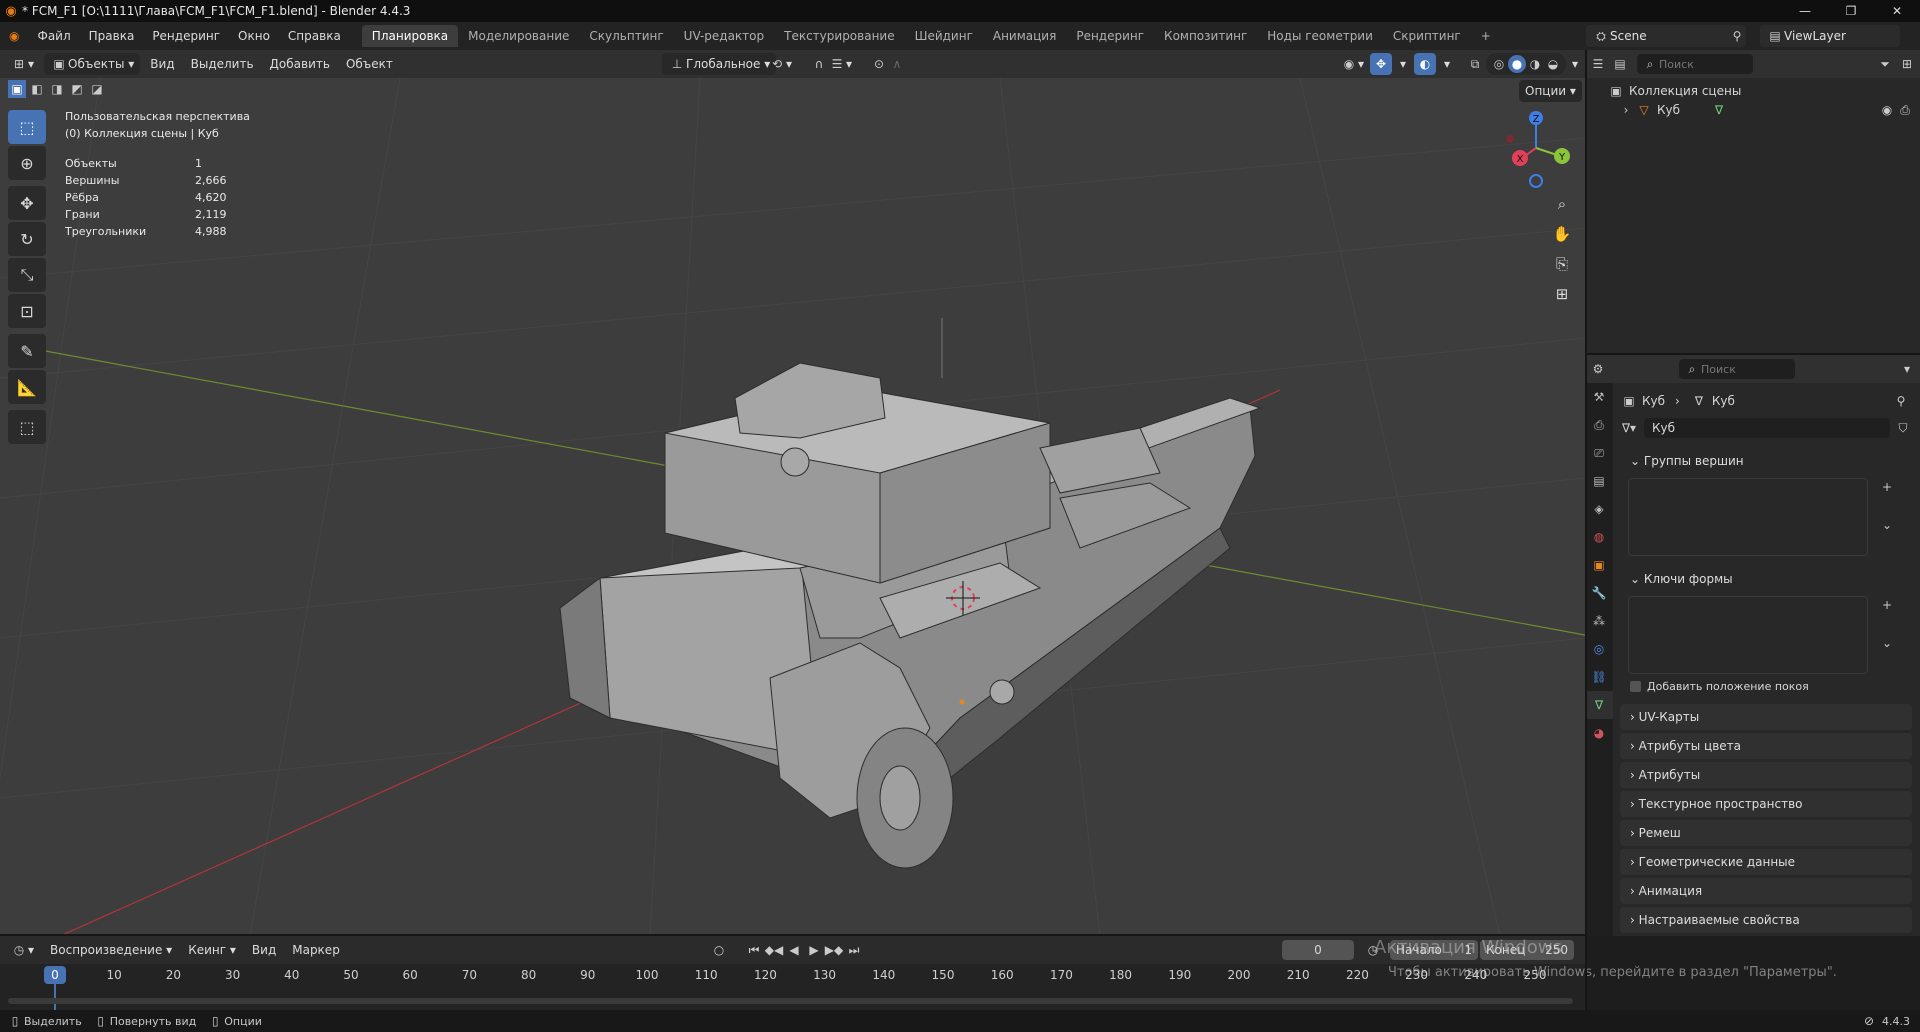 This screenshot has width=1920, height=1032. Describe the element at coordinates (1598, 369) in the screenshot. I see `properties-editor-icon: ⚙` at that location.